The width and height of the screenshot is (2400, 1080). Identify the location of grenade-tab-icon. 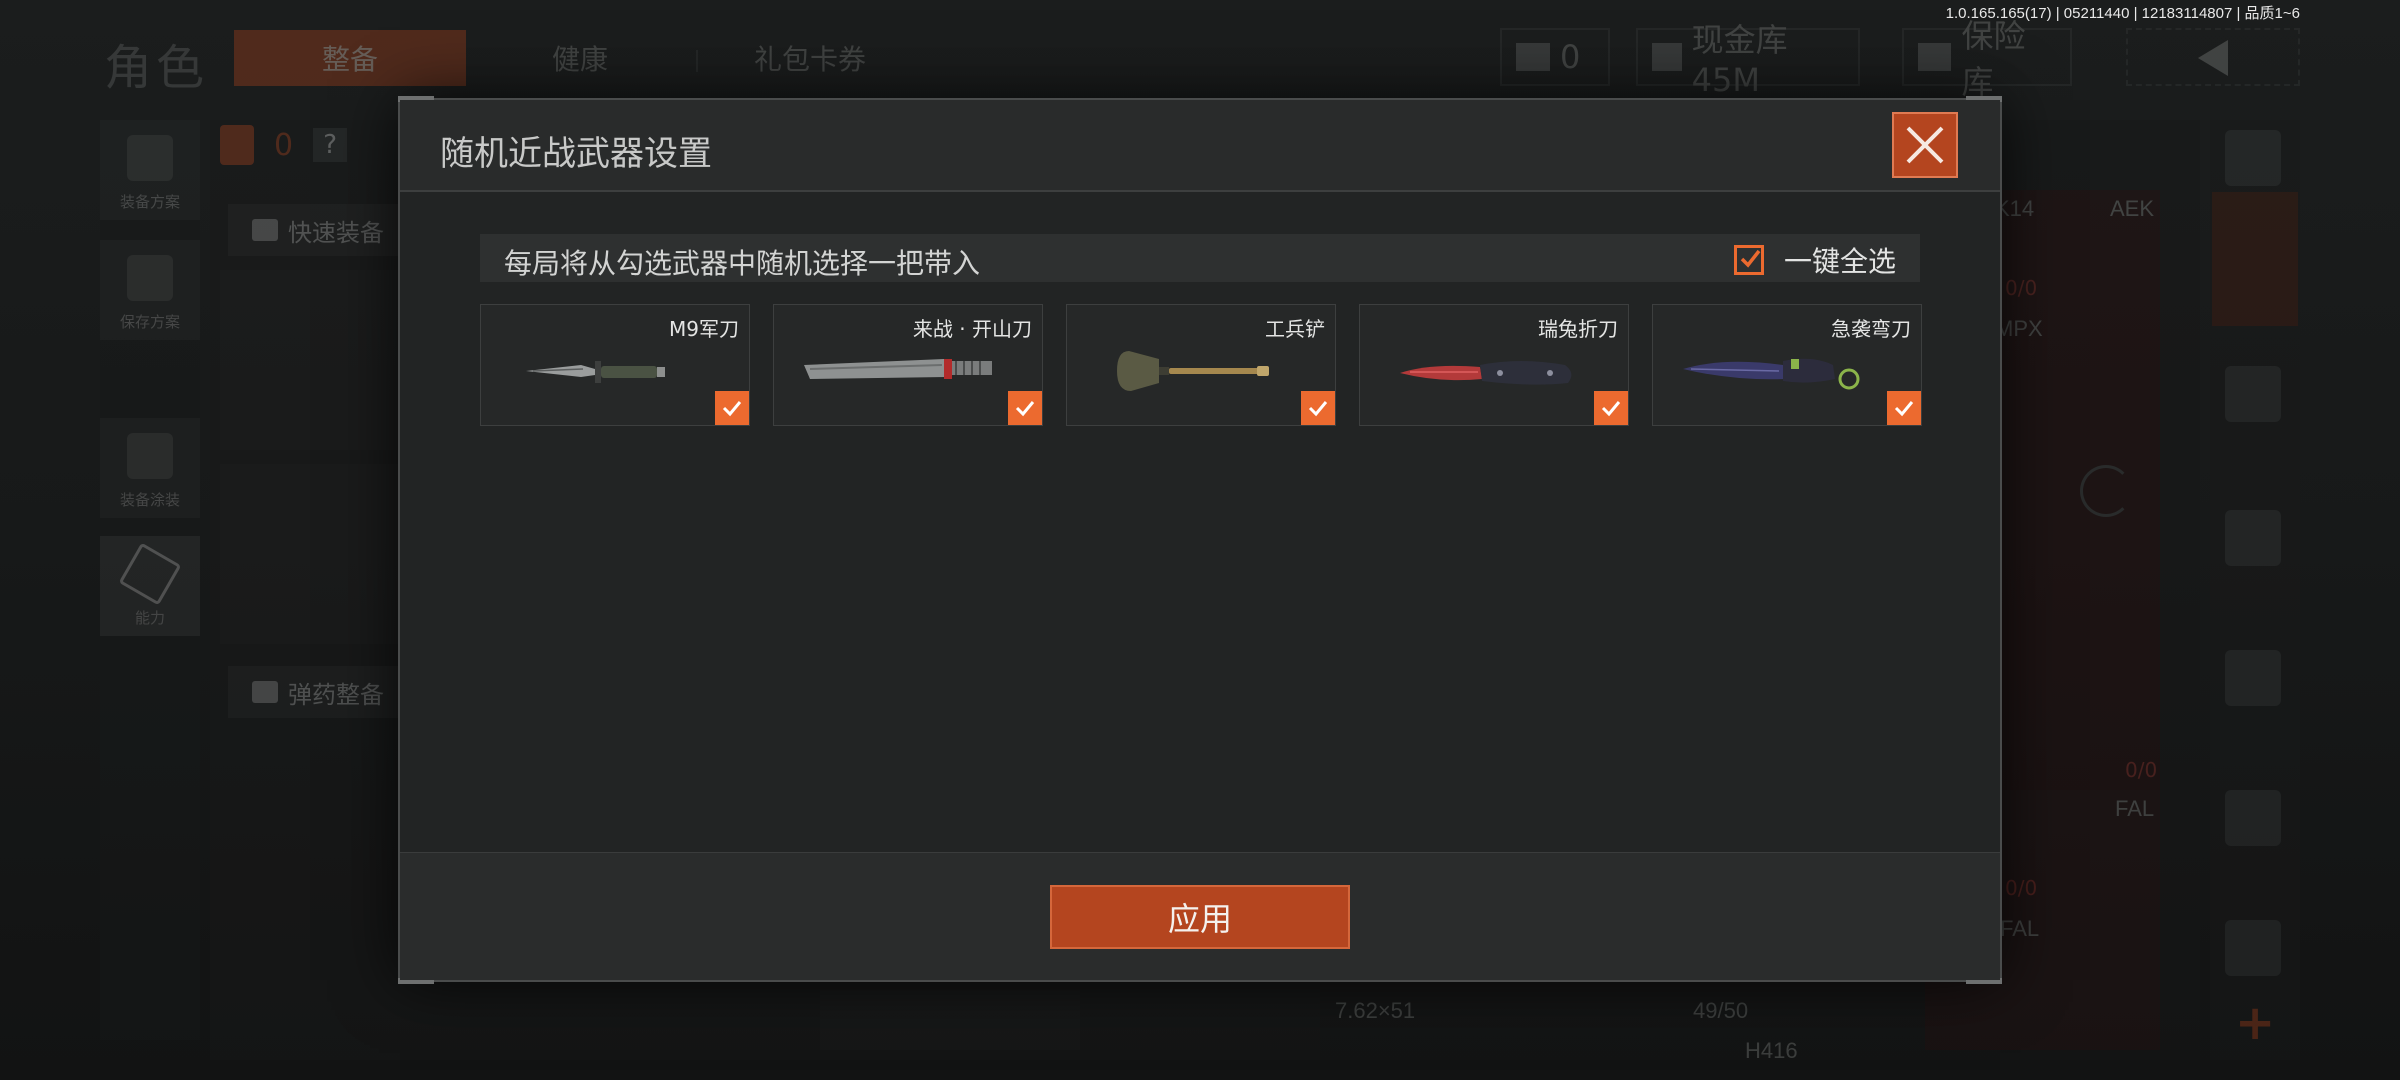
(2253, 818).